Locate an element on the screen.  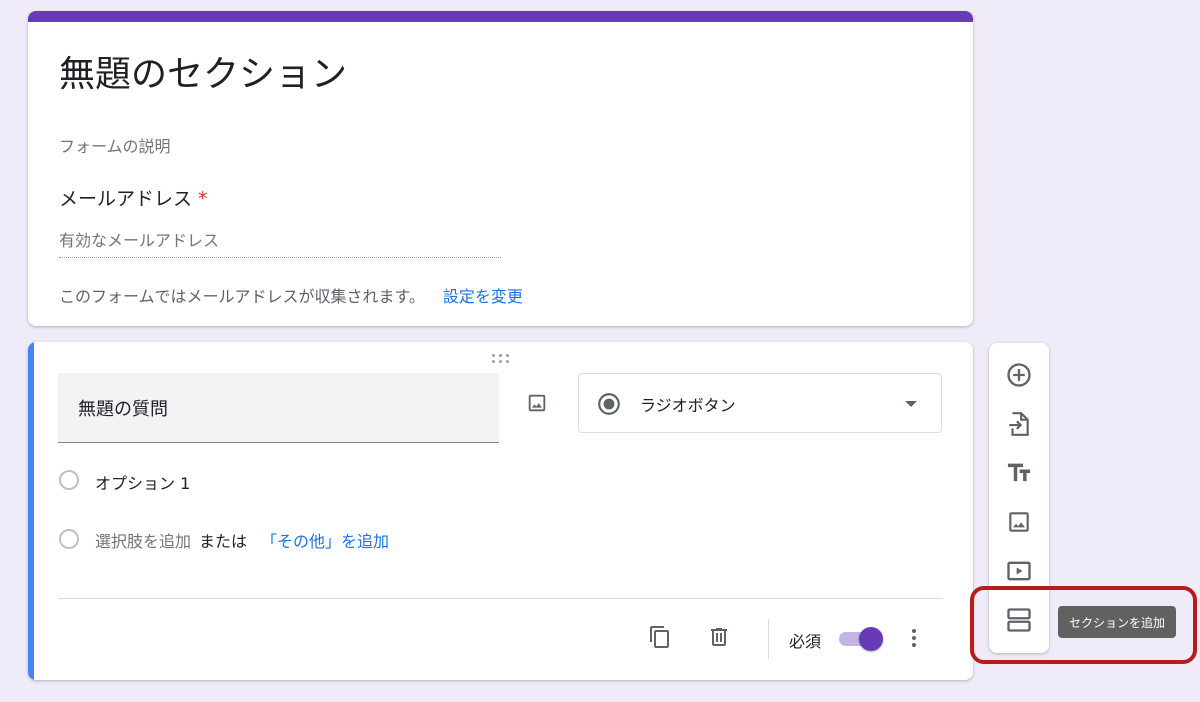
add-other-option-link: 「その他」を追加 is located at coordinates (325, 541).